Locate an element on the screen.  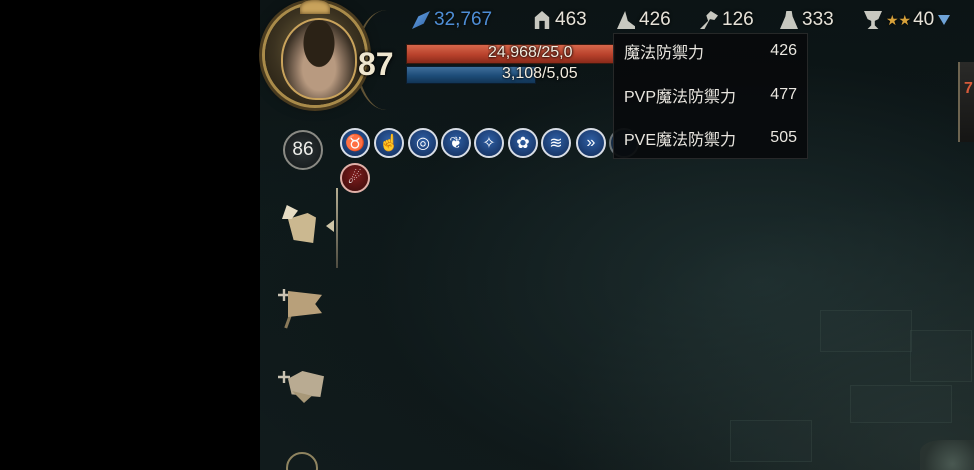
tooltip-row: 魔法防禦力 426 is located at coordinates (710, 51).